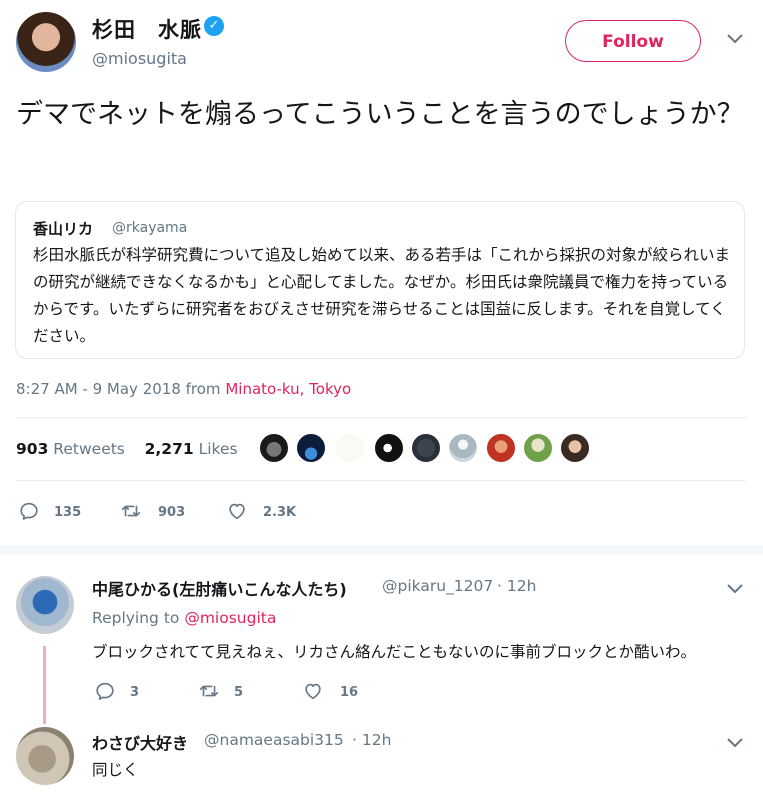  Describe the element at coordinates (150, 228) in the screenshot. I see `quote-author-handle: @rkayama` at that location.